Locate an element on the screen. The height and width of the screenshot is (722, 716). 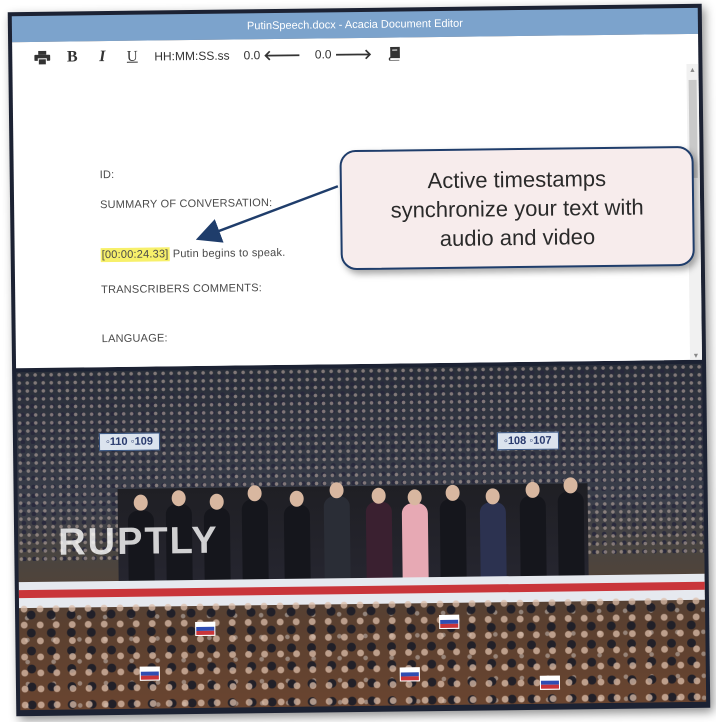
callout-line-3: audio and video is located at coordinates (517, 237).